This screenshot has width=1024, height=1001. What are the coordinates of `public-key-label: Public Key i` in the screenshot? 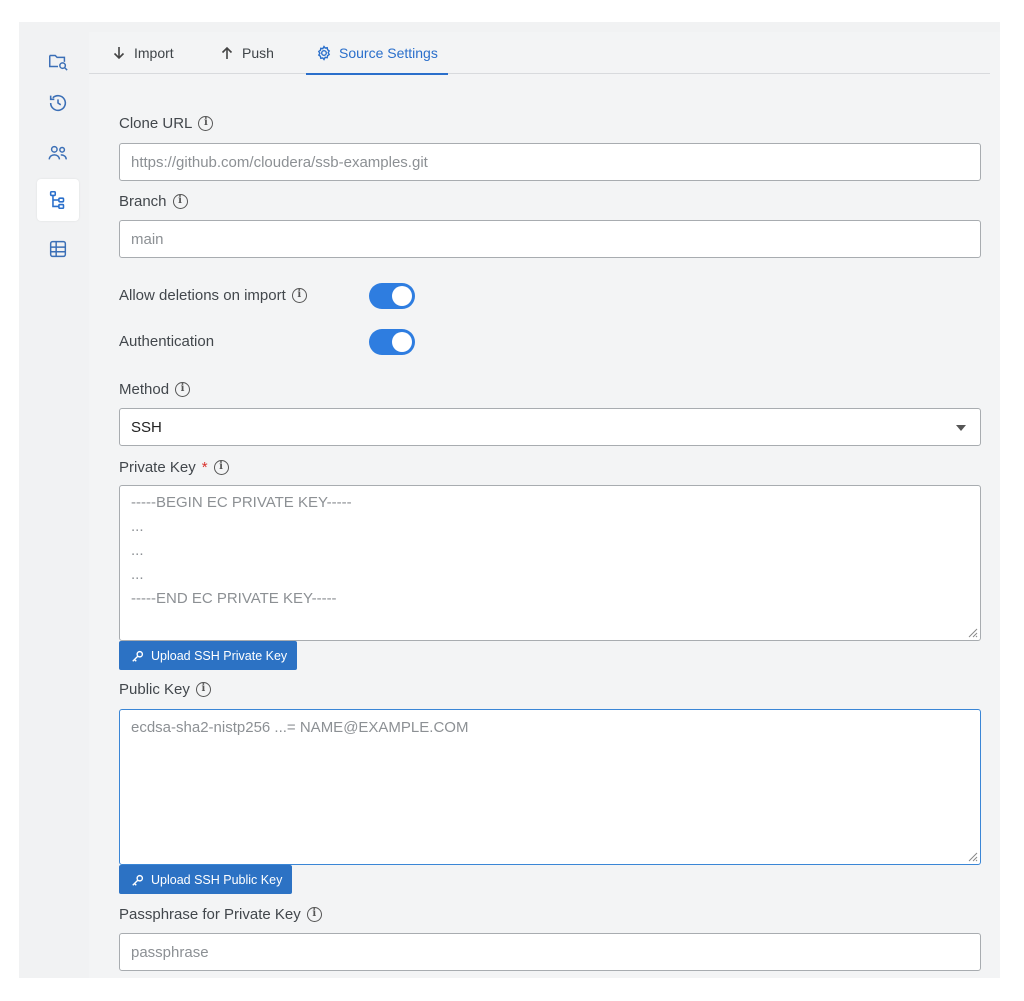 It's located at (165, 689).